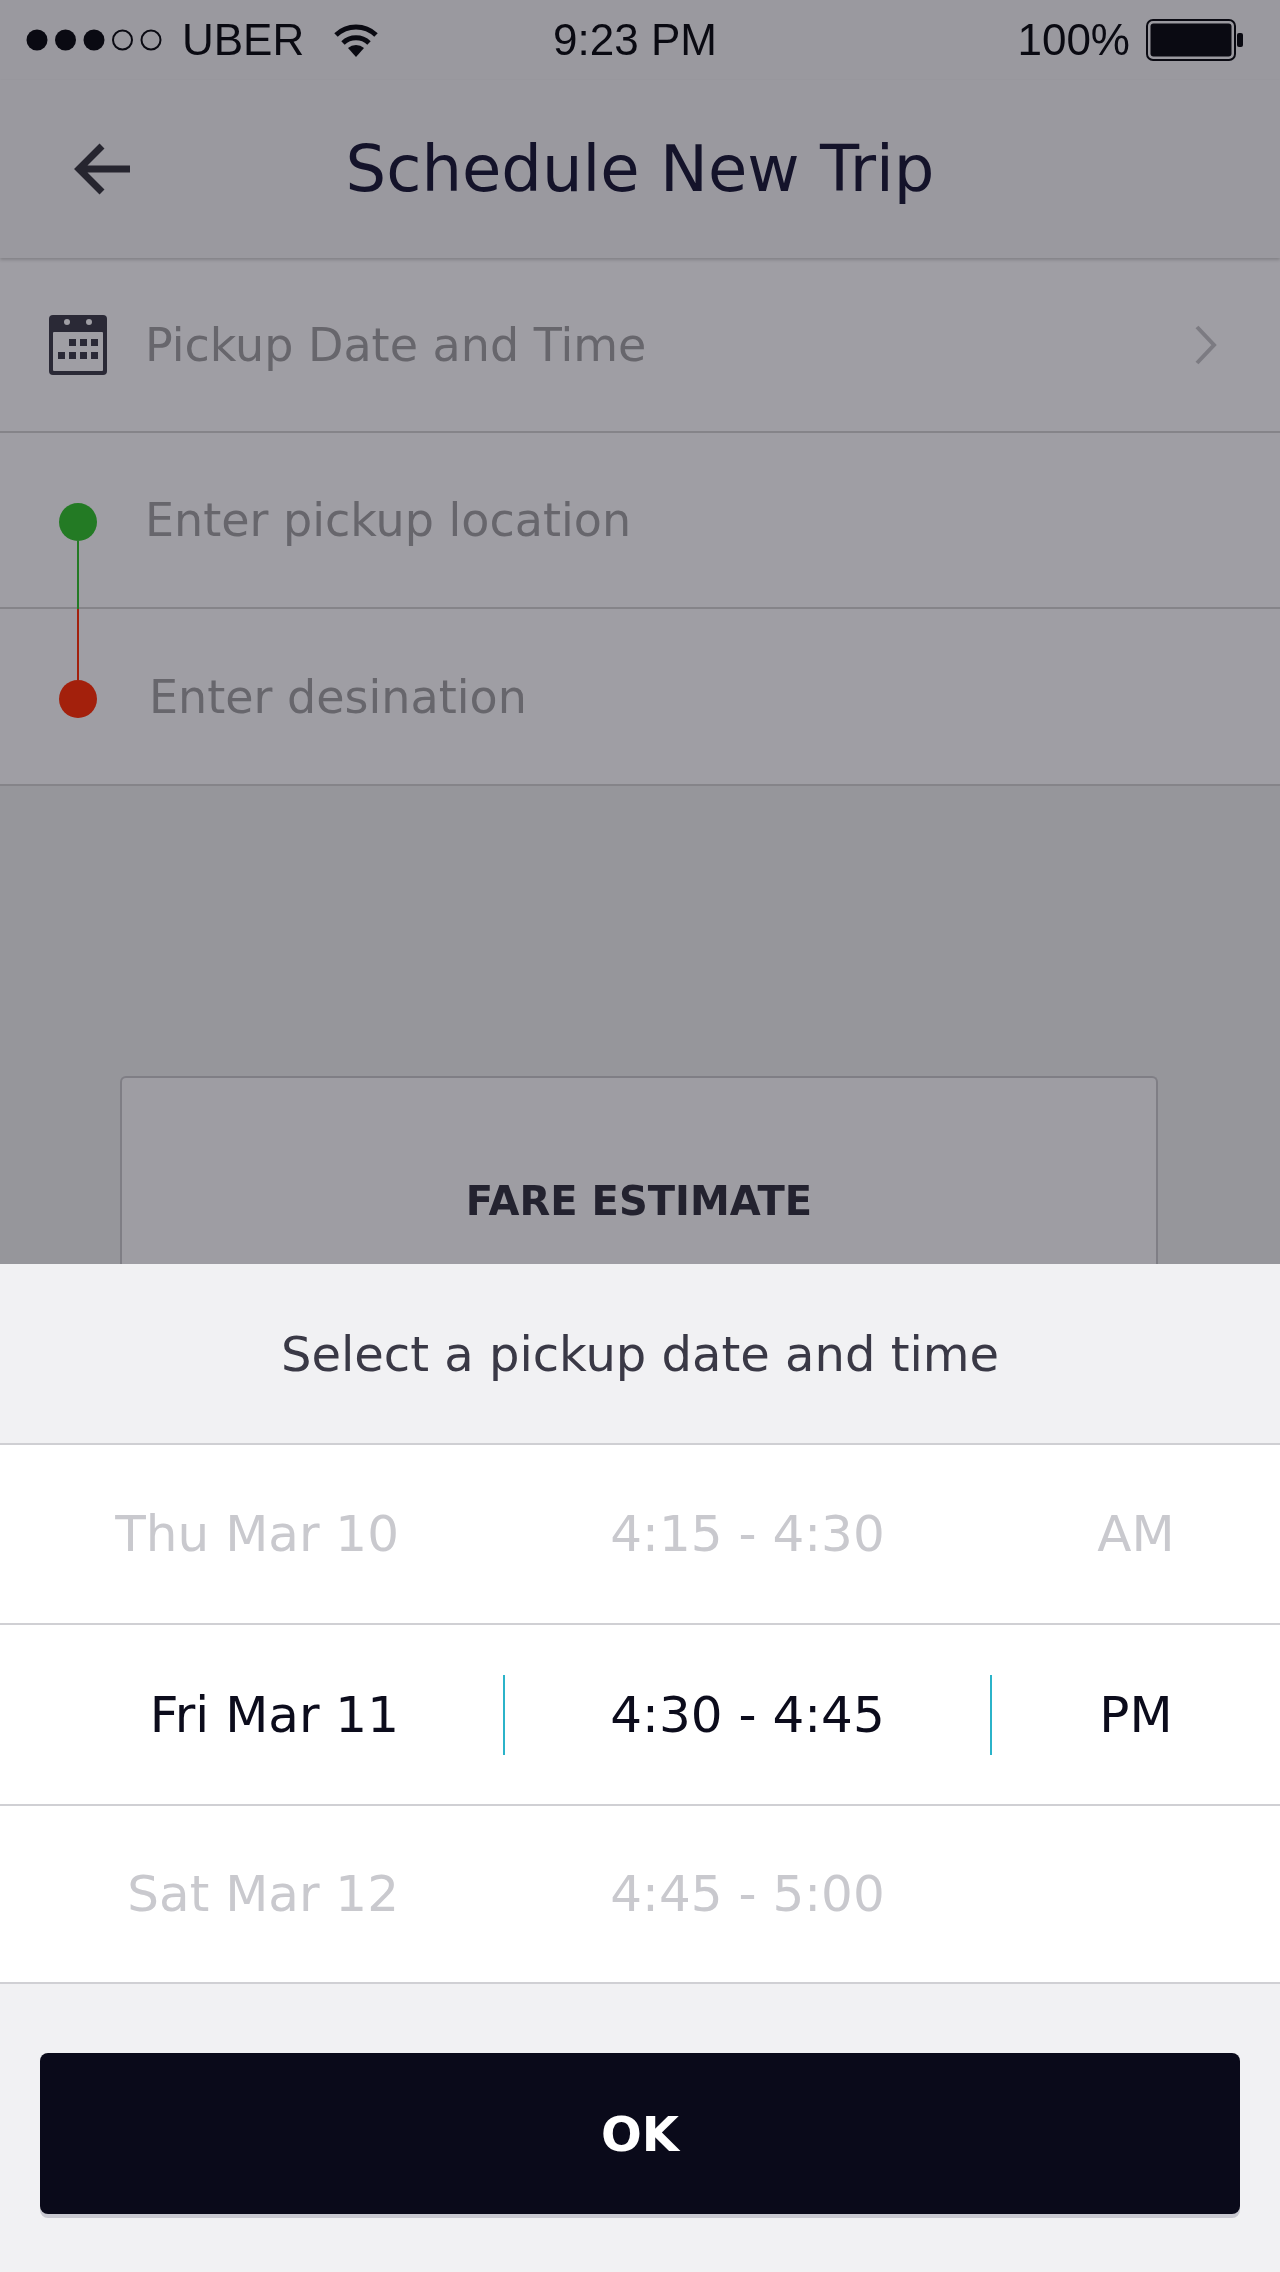 Image resolution: width=1280 pixels, height=2272 pixels. I want to click on battery-icon, so click(1195, 40).